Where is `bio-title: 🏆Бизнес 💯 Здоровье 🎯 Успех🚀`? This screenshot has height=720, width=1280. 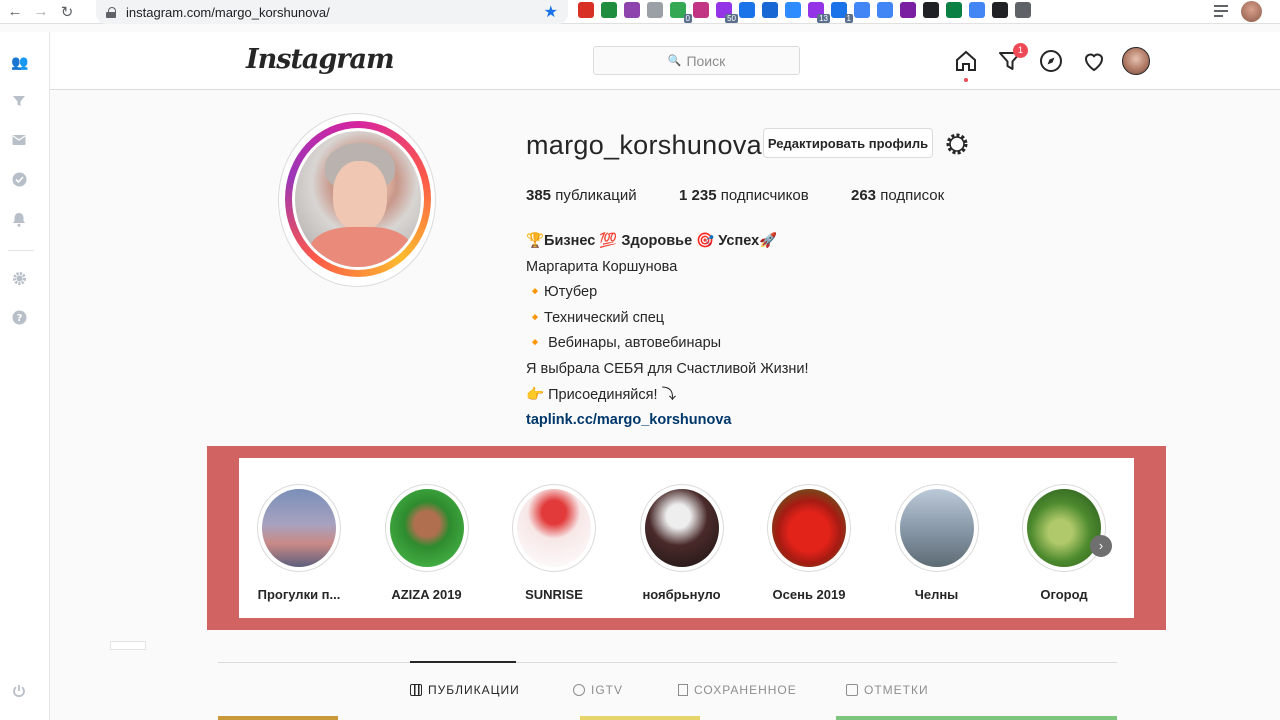
bio-title: 🏆Бизнес 💯 Здоровье 🎯 Успех🚀 is located at coordinates (652, 241).